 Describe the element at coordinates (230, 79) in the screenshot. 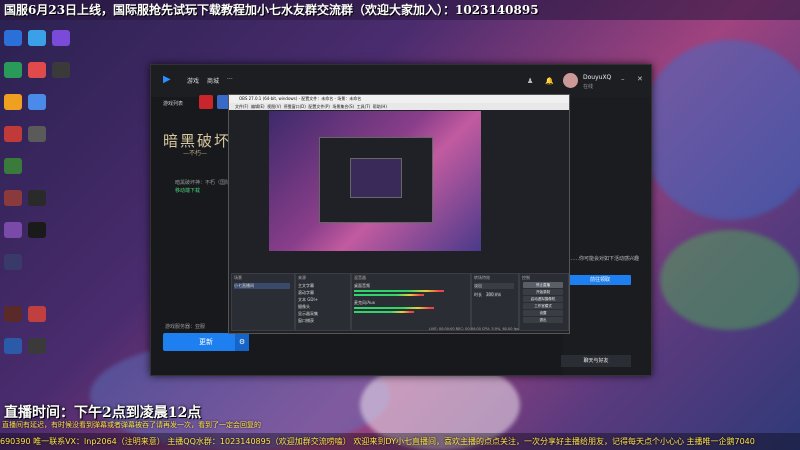

I see `nav-more: ···` at that location.